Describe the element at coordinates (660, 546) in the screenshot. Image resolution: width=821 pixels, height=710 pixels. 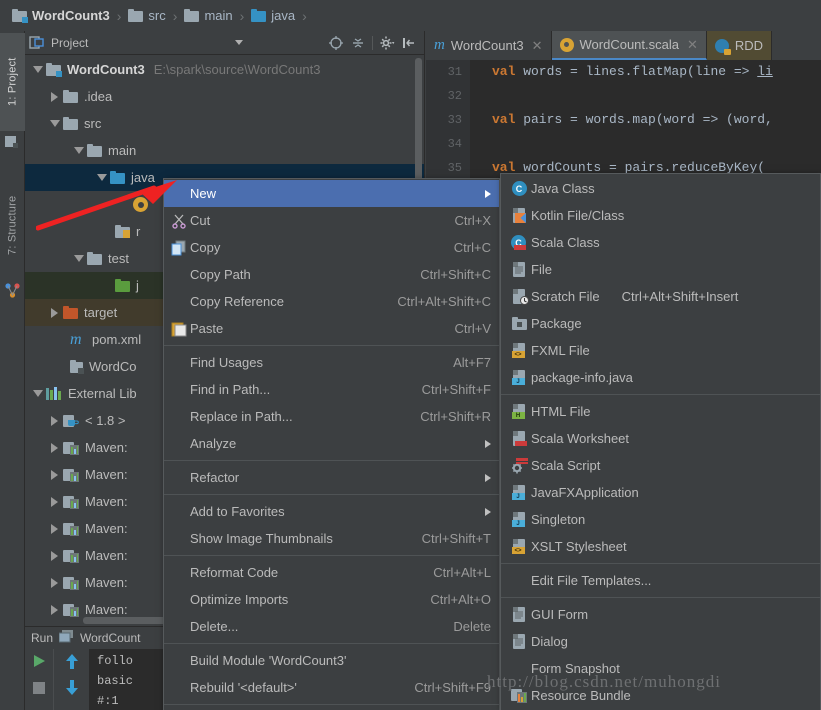
I see `submenu-item-xslt-stylesheet: <> XSLT Stylesheet` at that location.